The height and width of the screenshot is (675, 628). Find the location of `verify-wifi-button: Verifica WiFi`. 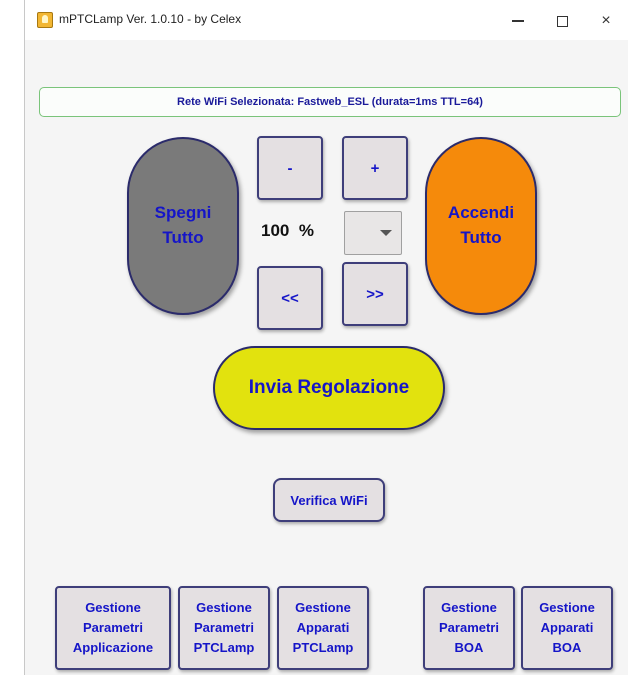

verify-wifi-button: Verifica WiFi is located at coordinates (329, 500).